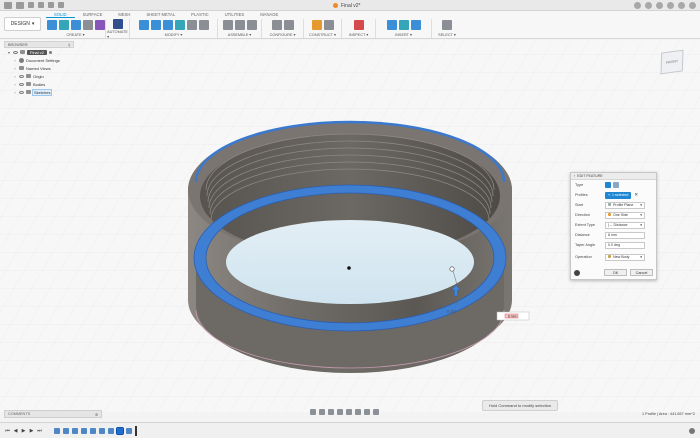 The width and height of the screenshot is (700, 438). I want to click on play-icon: ▶, so click(23, 431).